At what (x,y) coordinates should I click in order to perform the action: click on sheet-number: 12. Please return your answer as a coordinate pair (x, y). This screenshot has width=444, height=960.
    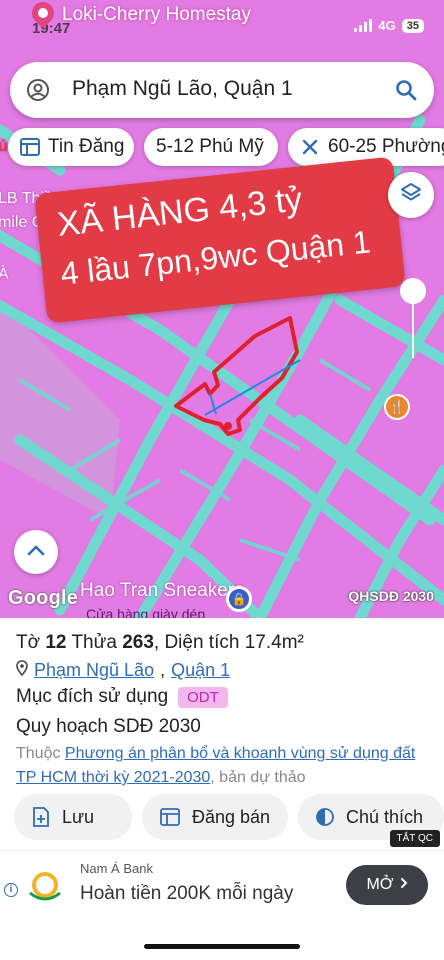
    Looking at the image, I should click on (56, 642).